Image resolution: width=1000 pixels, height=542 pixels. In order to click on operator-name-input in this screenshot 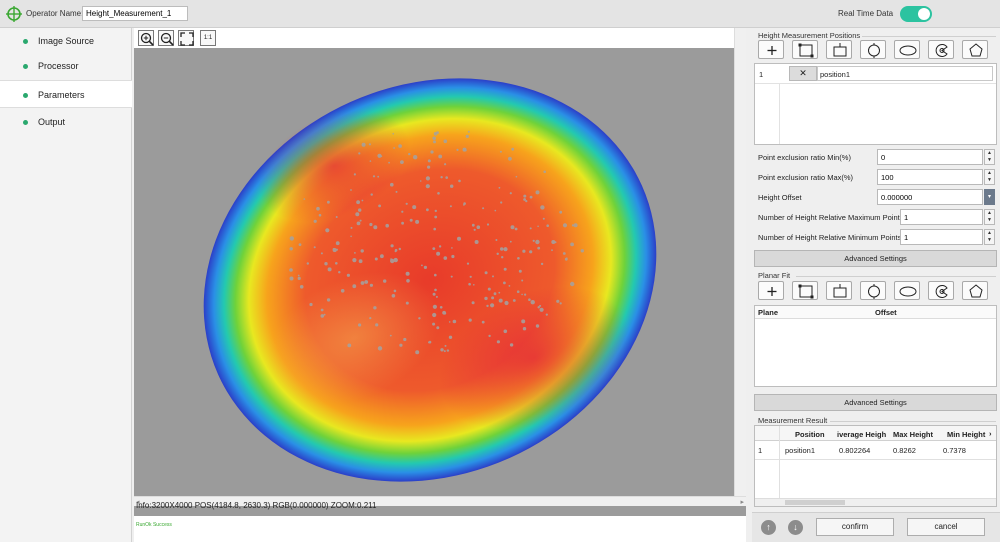, I will do `click(135, 13)`.